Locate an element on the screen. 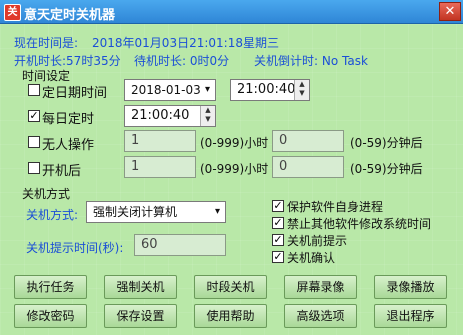 The height and width of the screenshot is (335, 463). fixed-date-time-value: 21:00:40 is located at coordinates (266, 89).